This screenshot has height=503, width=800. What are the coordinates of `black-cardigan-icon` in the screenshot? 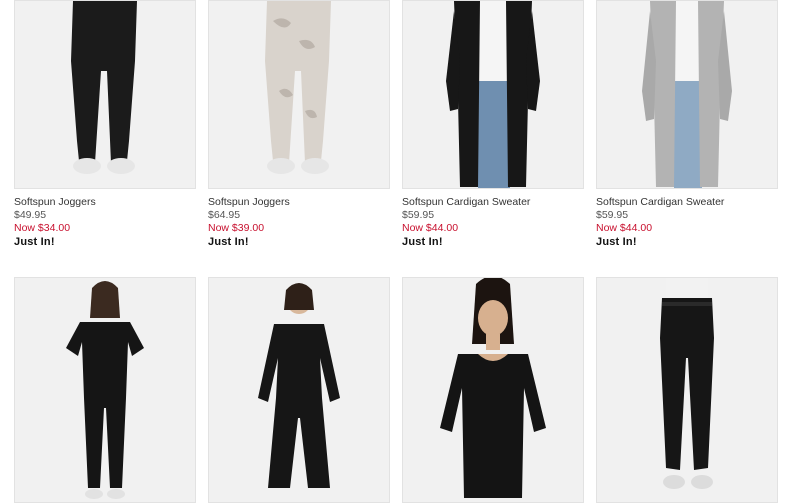 It's located at (493, 94).